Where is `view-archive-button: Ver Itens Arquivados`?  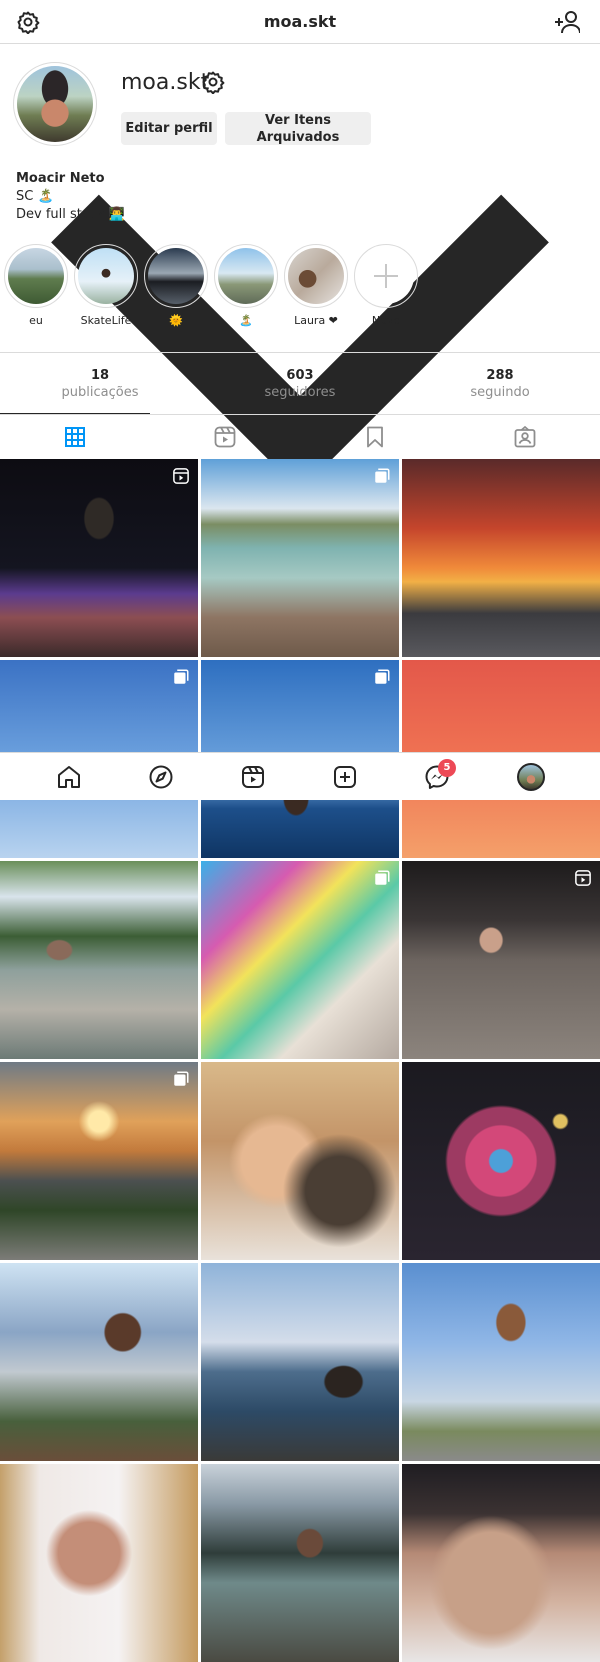
view-archive-button: Ver Itens Arquivados is located at coordinates (298, 128).